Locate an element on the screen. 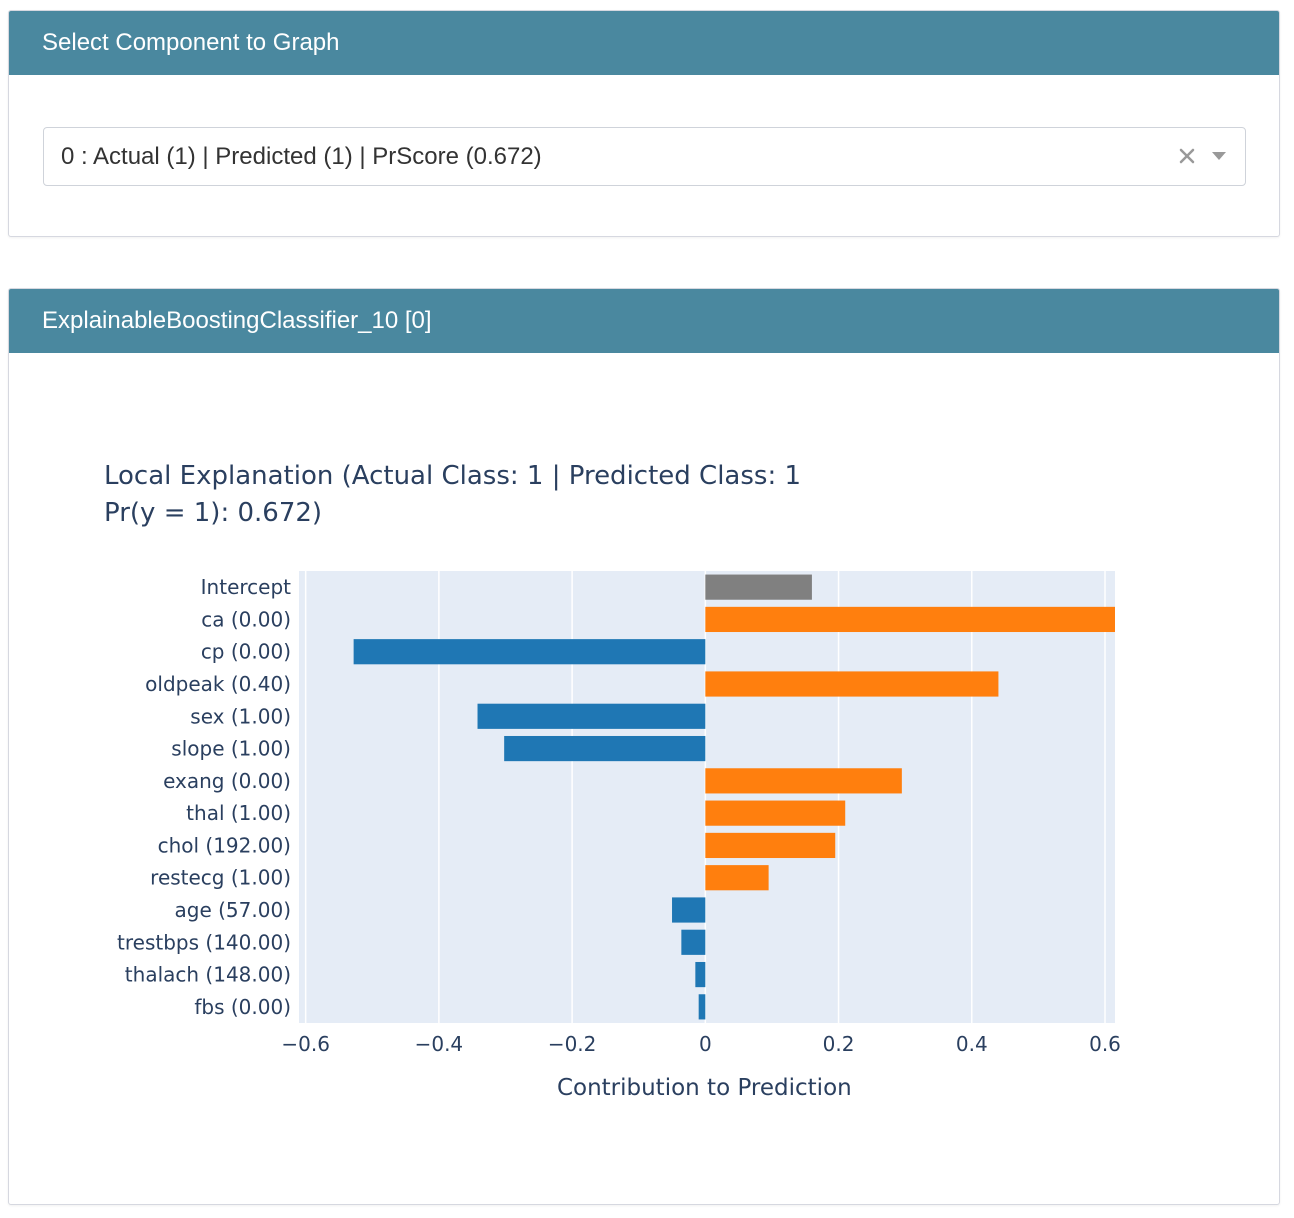 This screenshot has width=1294, height=1218. x-tick-label: 0.4 is located at coordinates (972, 1044).